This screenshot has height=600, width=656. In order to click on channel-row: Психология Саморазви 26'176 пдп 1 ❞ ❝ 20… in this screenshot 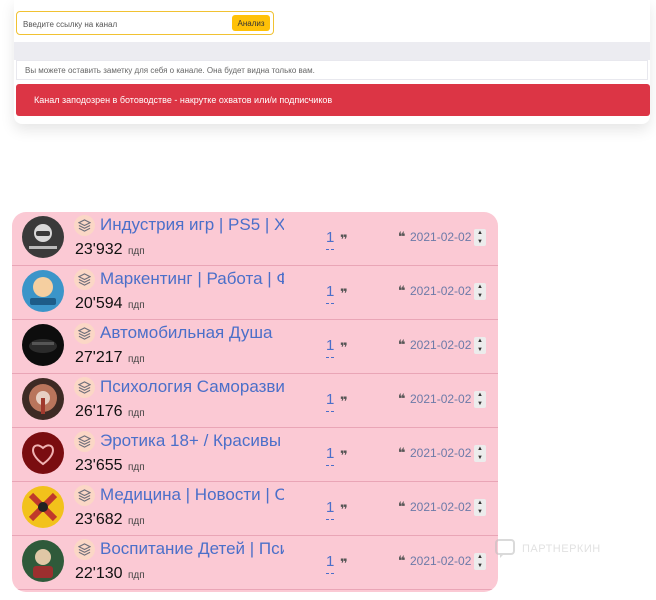, I will do `click(255, 401)`.